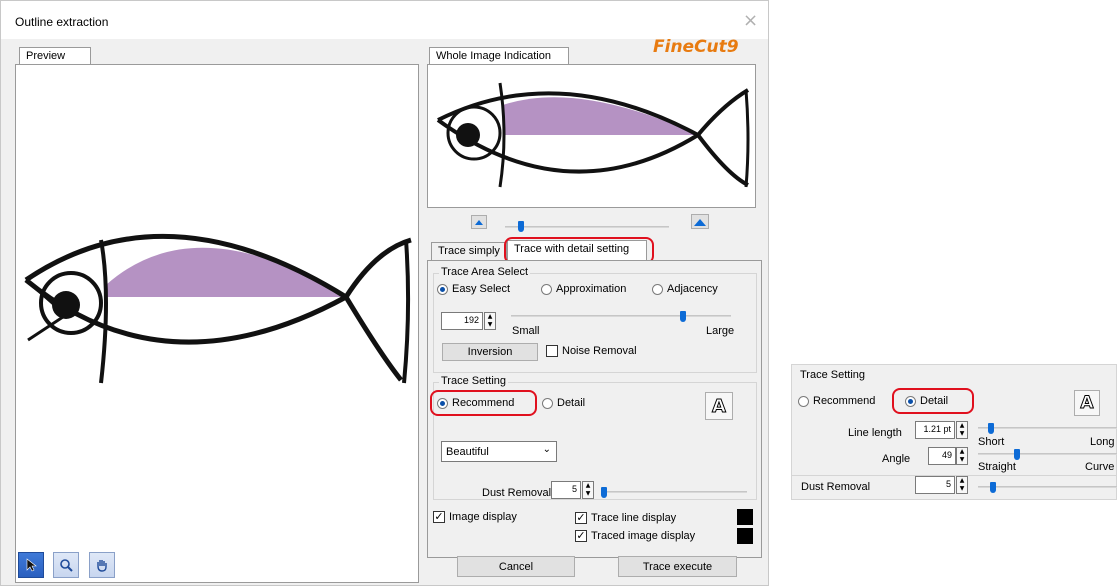 This screenshot has height=586, width=1117. What do you see at coordinates (844, 401) in the screenshot?
I see `detail-radio-recommend-label: Recommend` at bounding box center [844, 401].